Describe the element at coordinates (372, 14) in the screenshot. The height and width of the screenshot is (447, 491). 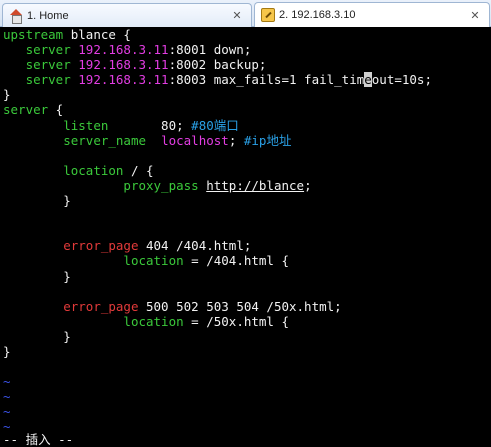
I see `tab-session: 2. 192.168.3.10 ✕` at that location.